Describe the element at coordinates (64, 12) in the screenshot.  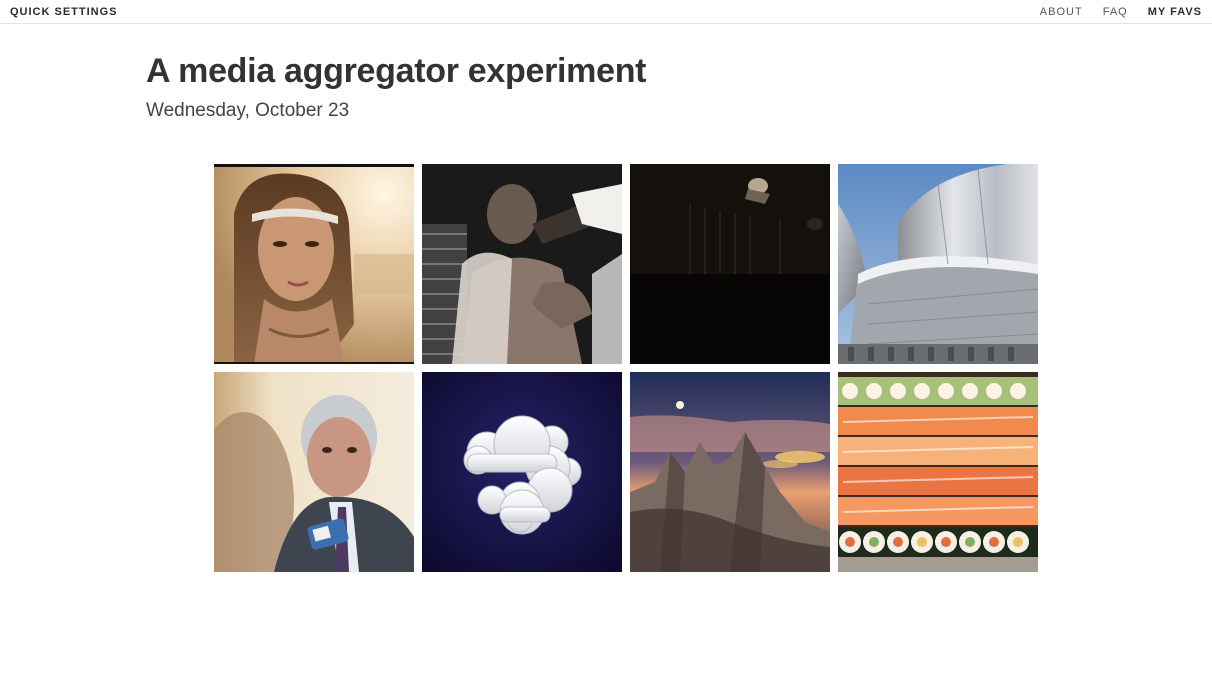
I see `quick-settings-link: QUICK SETTINGS` at that location.